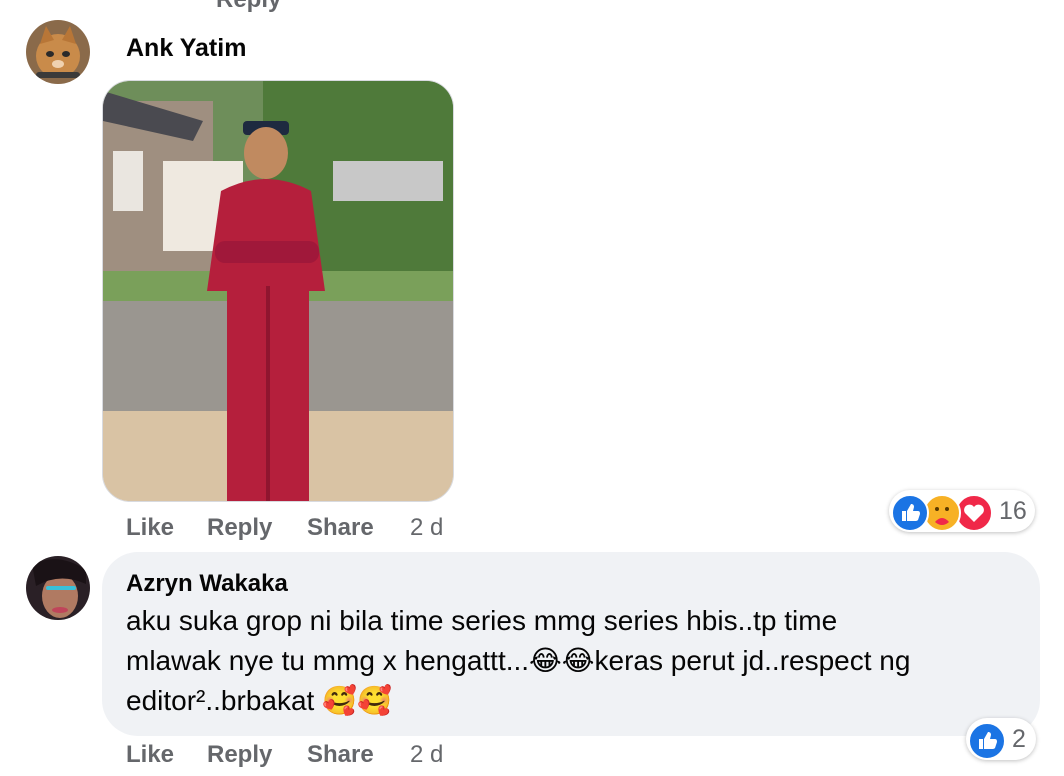  What do you see at coordinates (186, 48) in the screenshot?
I see `comment-author: Ank Yatim` at bounding box center [186, 48].